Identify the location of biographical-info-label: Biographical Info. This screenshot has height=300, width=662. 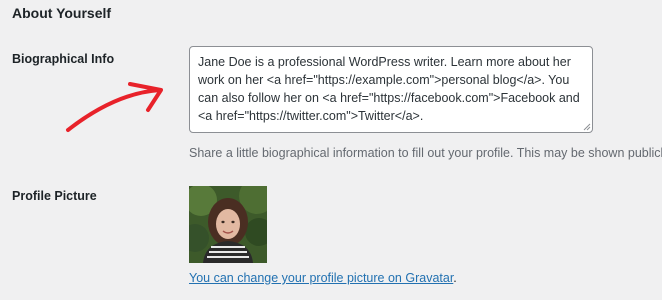
(63, 59).